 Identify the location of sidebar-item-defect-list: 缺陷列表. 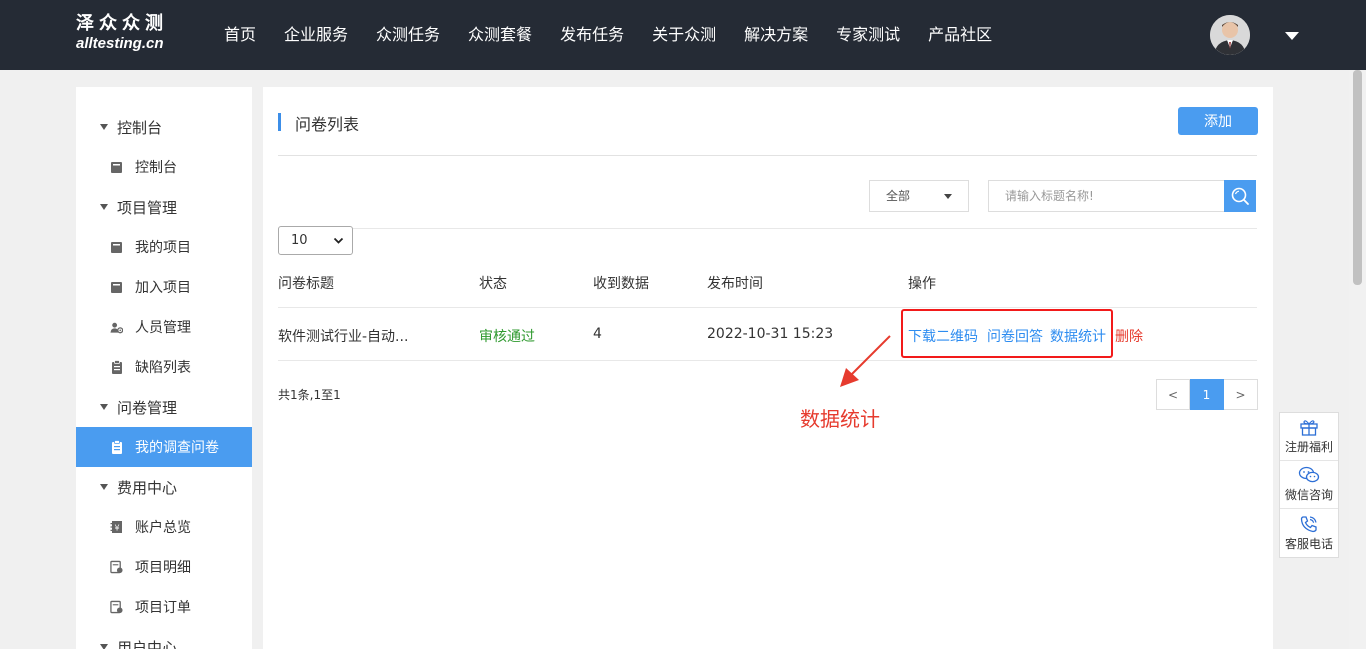
(164, 367).